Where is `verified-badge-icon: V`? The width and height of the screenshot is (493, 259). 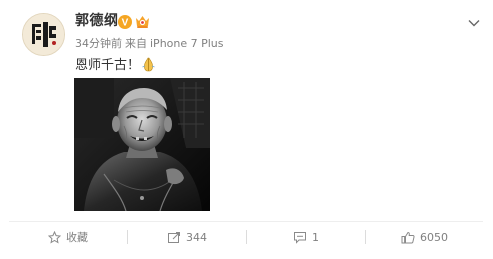 verified-badge-icon: V is located at coordinates (125, 21).